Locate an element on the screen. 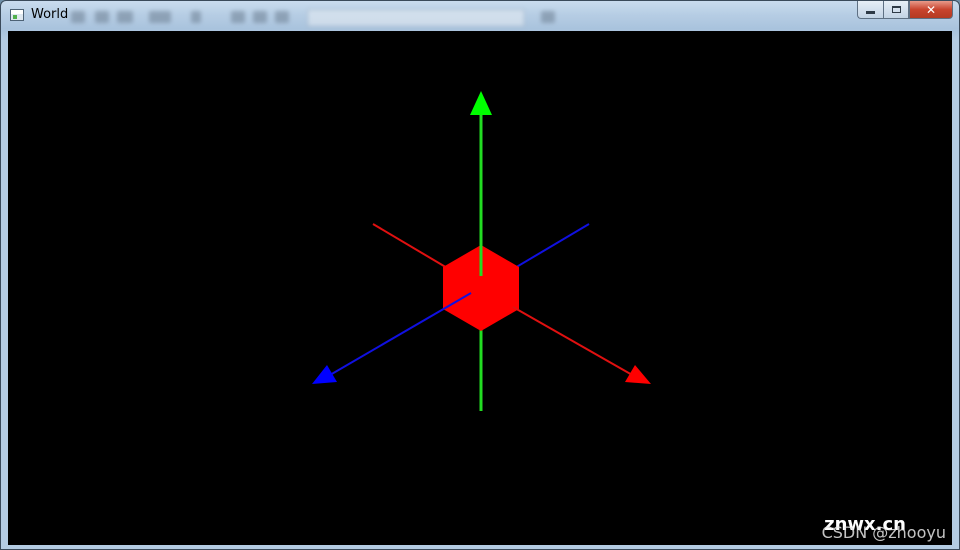  minimize-icon is located at coordinates (870, 12).